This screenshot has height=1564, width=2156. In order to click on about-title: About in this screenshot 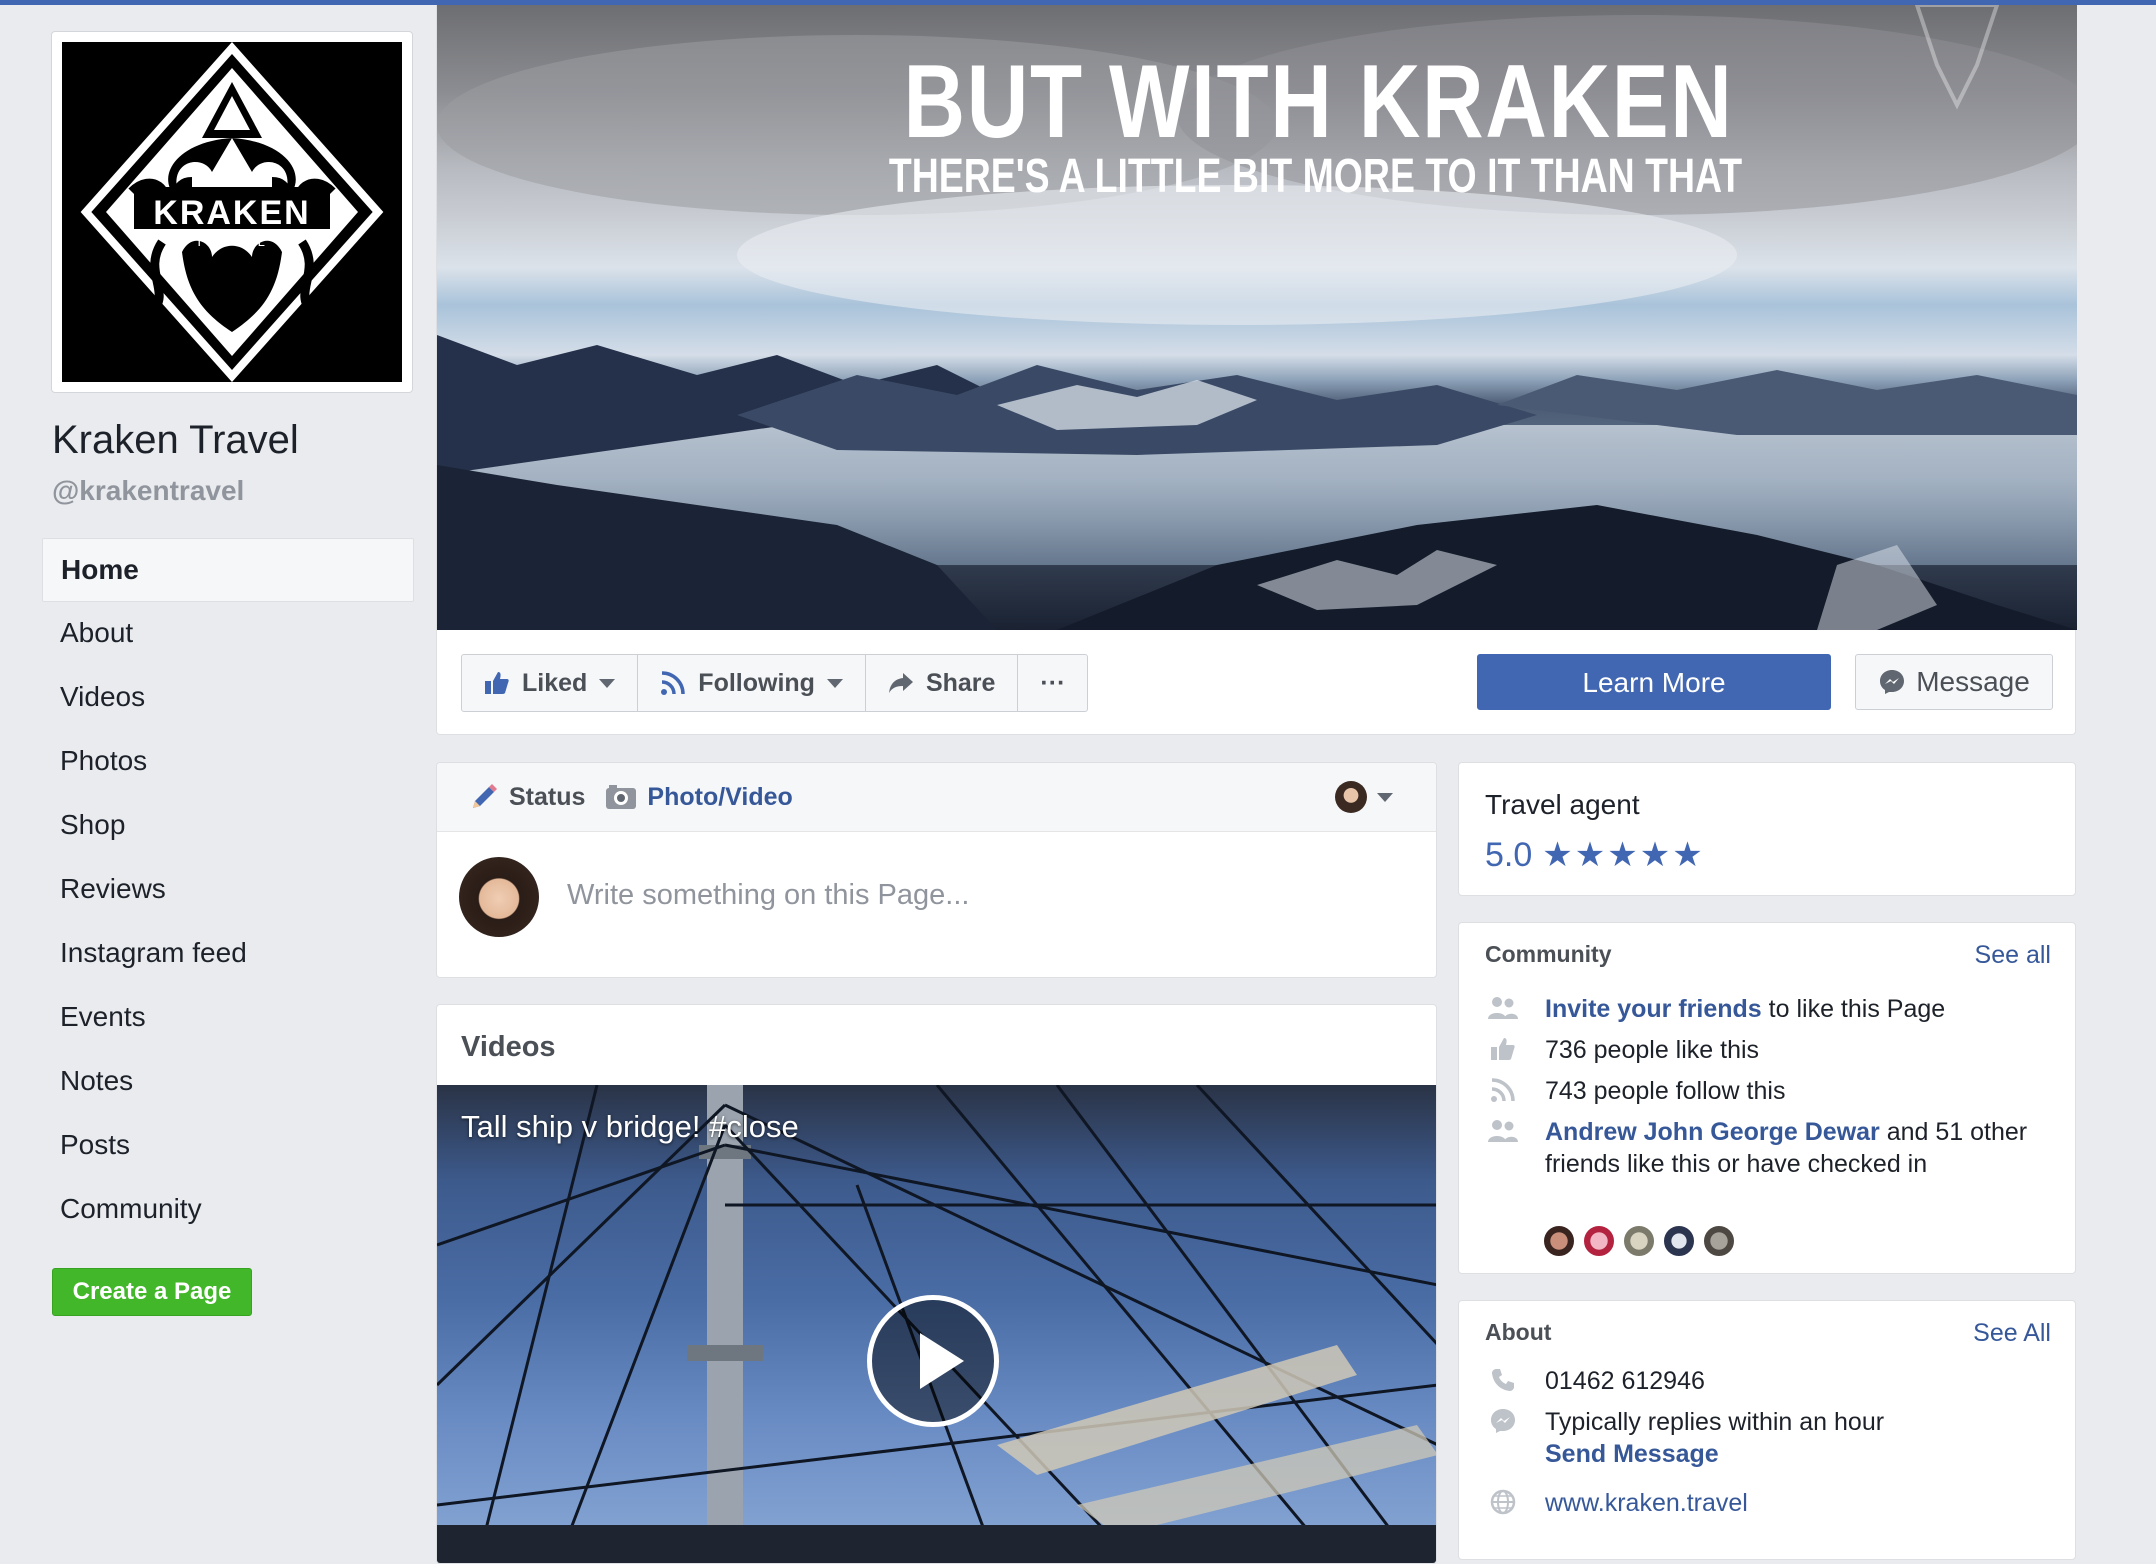, I will do `click(1518, 1332)`.